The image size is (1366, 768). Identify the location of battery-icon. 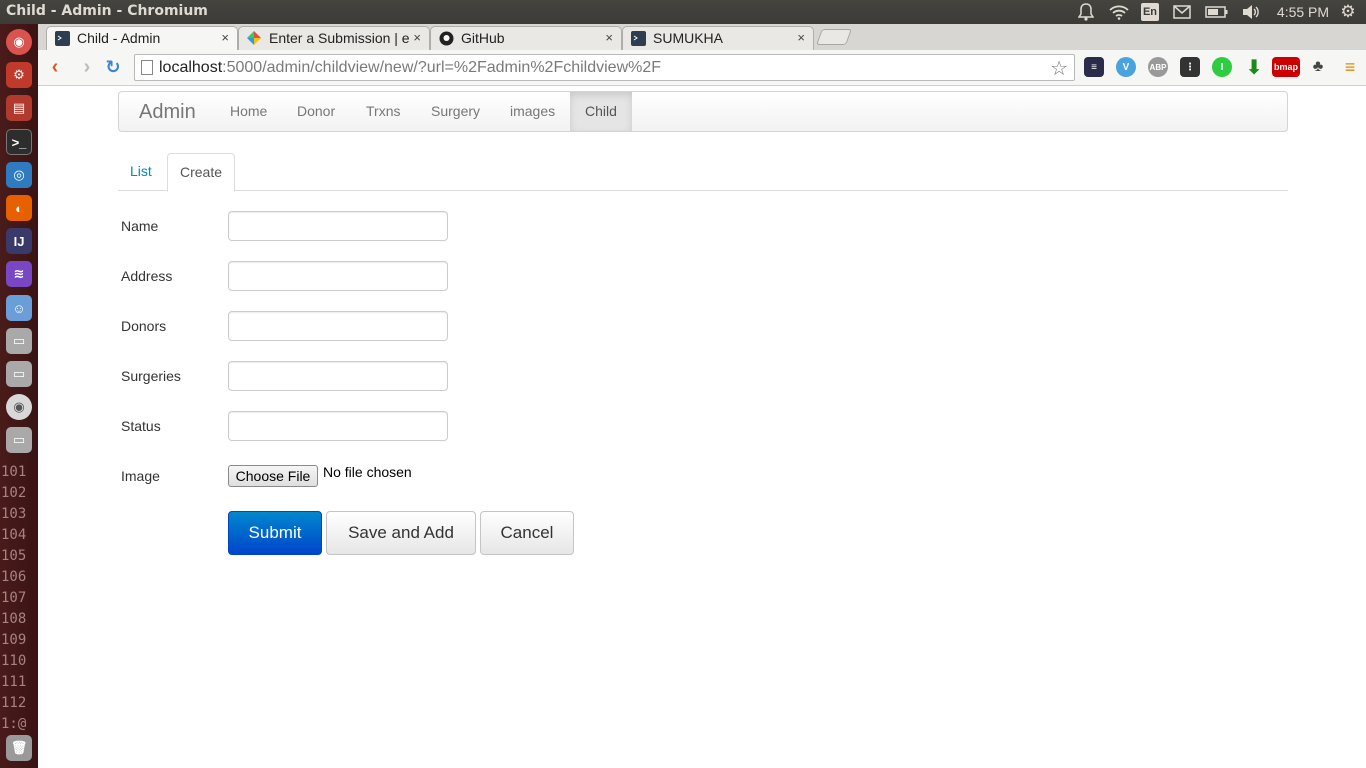
(1217, 12).